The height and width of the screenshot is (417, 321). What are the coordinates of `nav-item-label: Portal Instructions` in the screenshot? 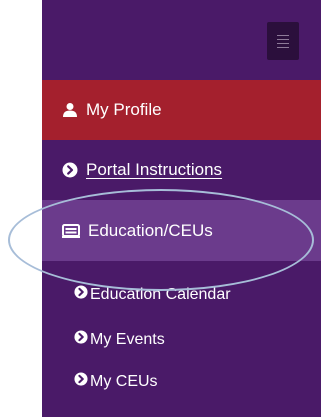 It's located at (154, 169).